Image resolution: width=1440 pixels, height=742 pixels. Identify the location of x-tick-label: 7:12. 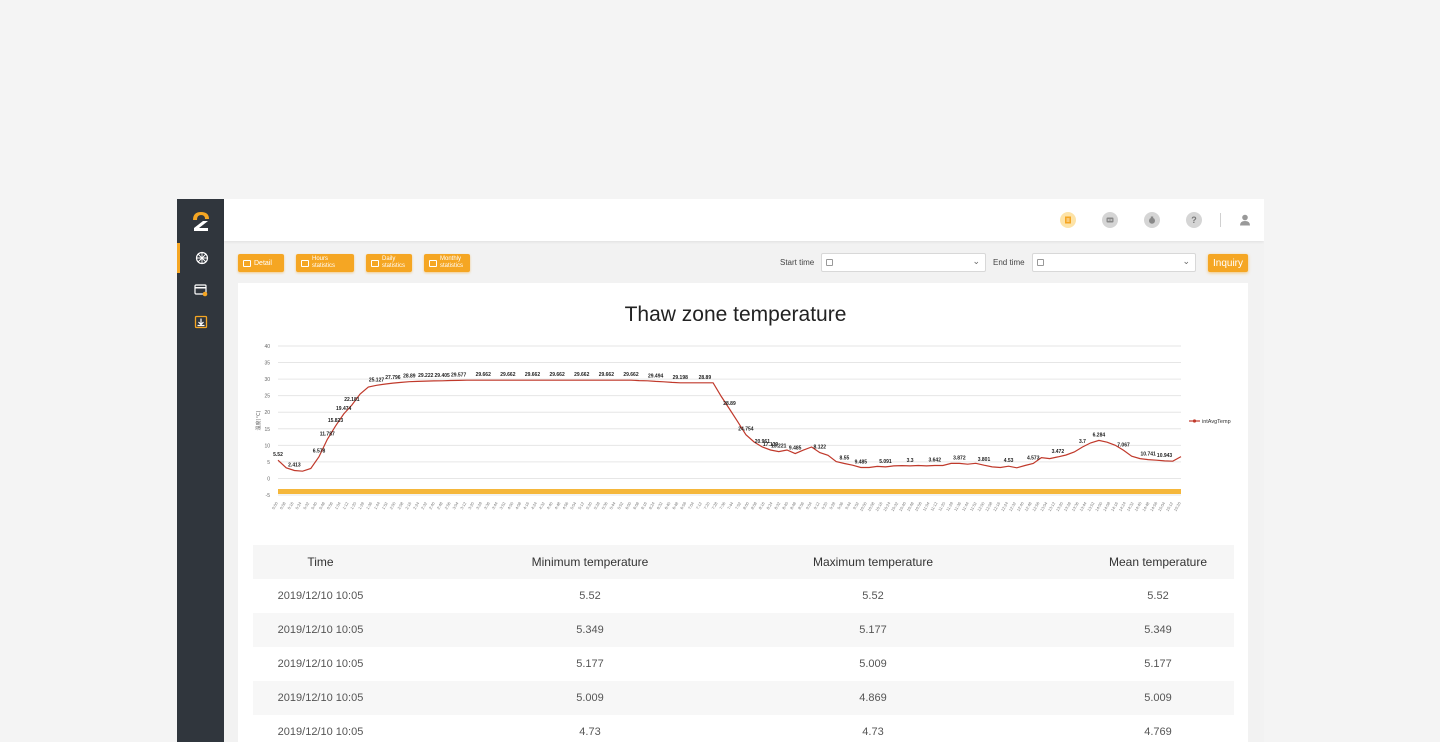
(699, 505).